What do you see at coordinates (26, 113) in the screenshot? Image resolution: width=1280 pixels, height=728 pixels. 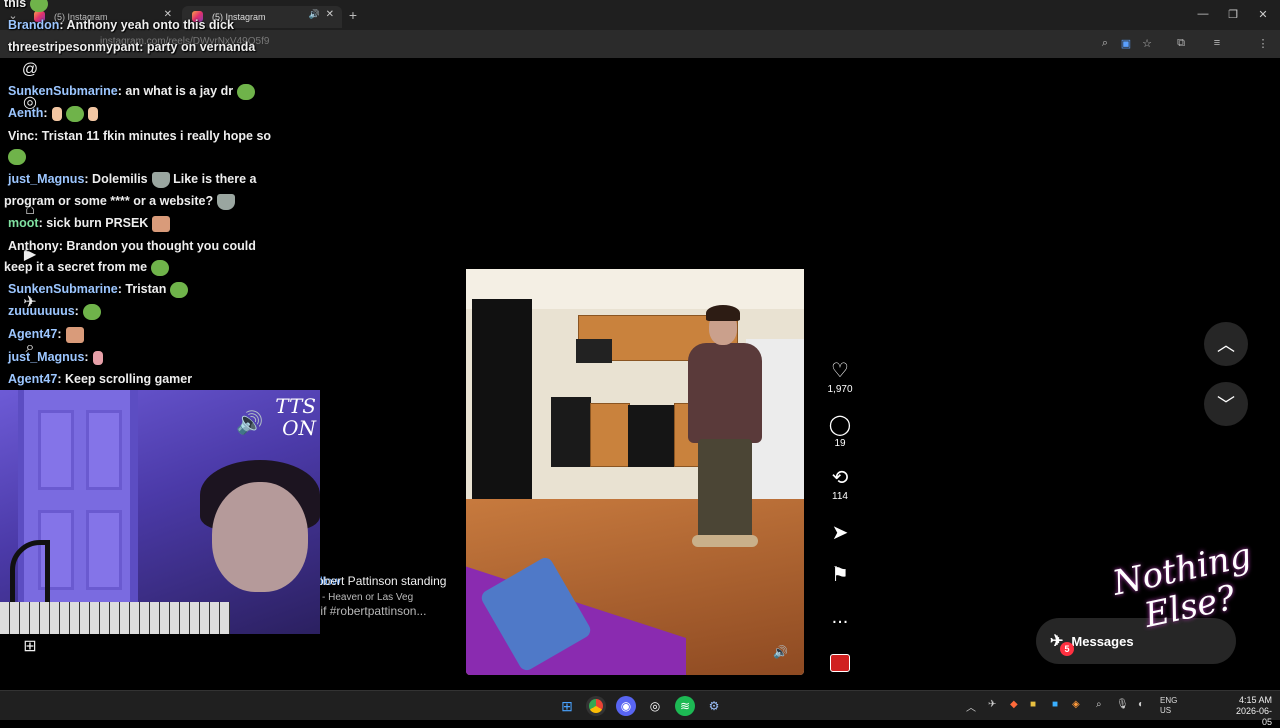 I see `chat-username: Aenth` at bounding box center [26, 113].